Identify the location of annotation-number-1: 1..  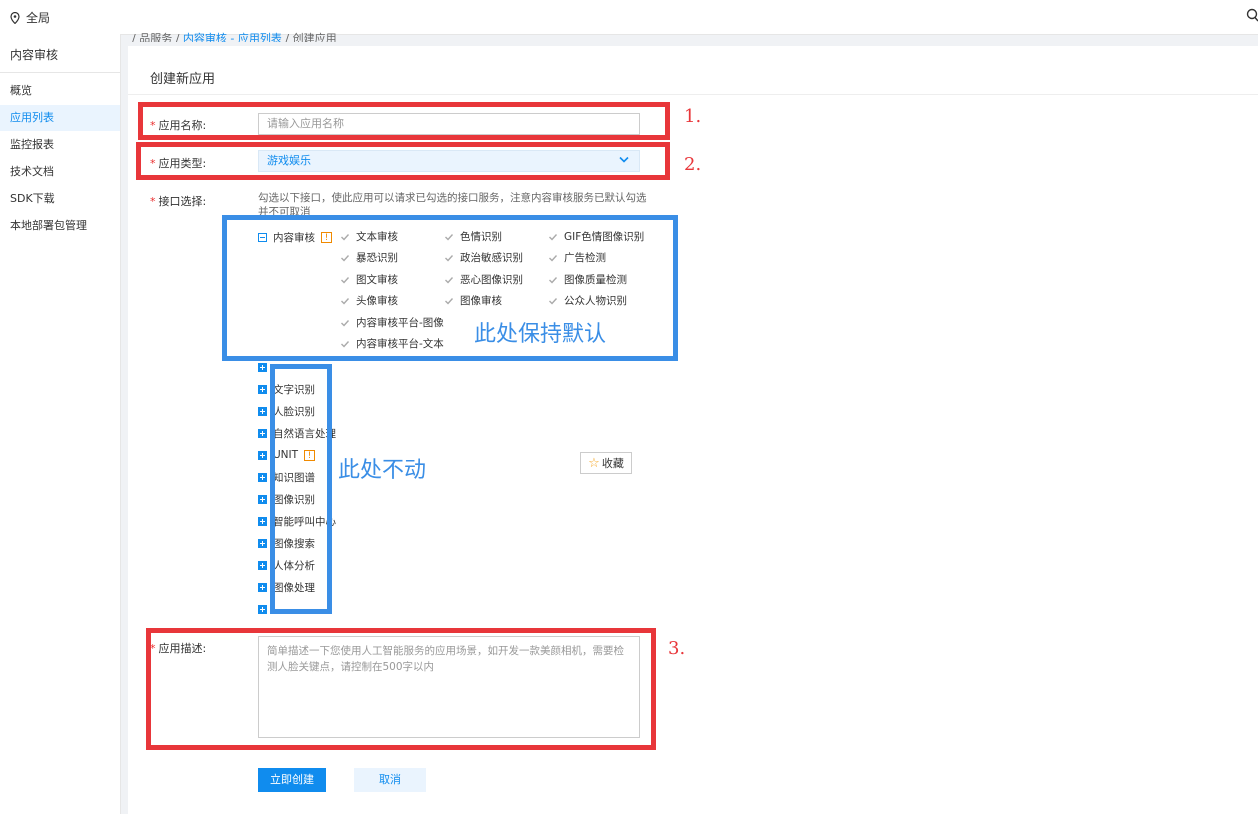
(693, 116).